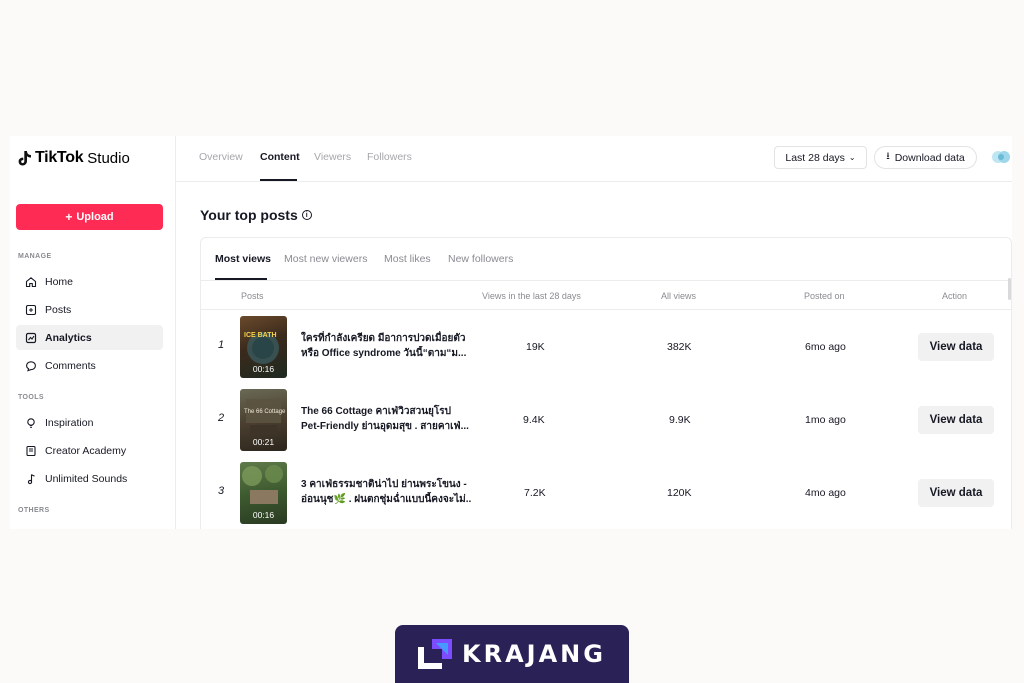 This screenshot has height=683, width=1024. I want to click on thumbnail-caption: The 66 Cottage, so click(265, 412).